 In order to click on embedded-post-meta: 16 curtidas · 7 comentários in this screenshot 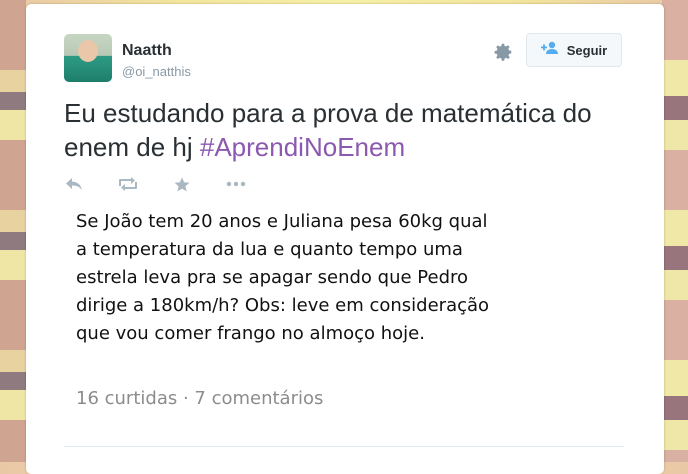, I will do `click(200, 398)`.